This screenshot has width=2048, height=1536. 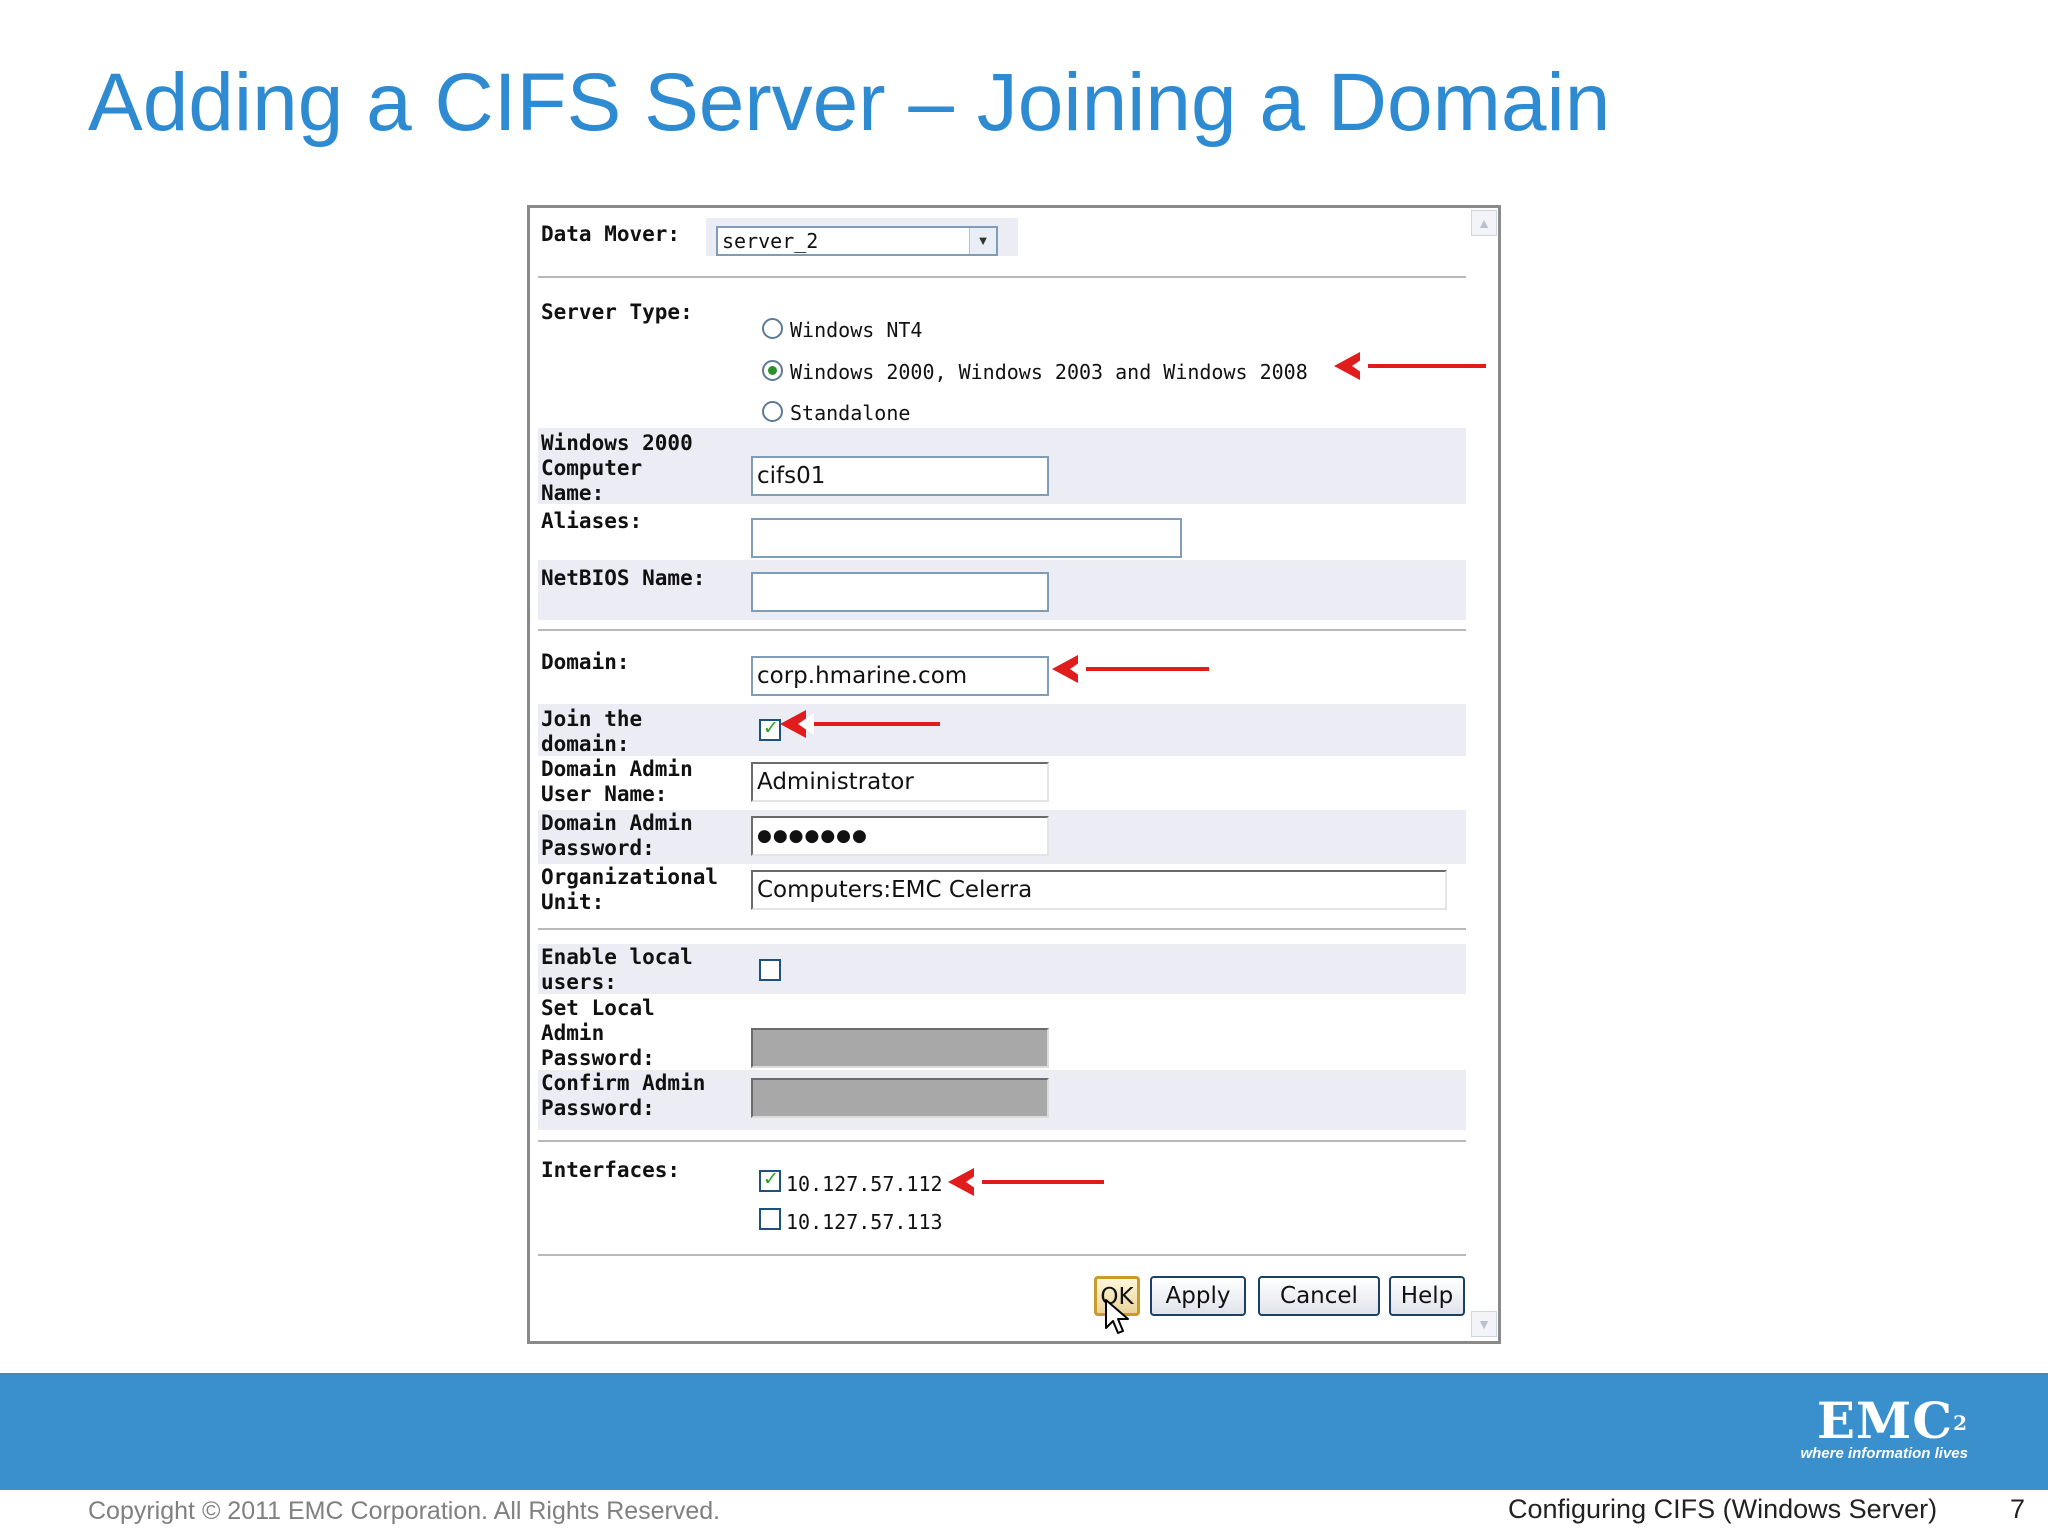 What do you see at coordinates (1117, 1316) in the screenshot?
I see `mouse-cursor-icon` at bounding box center [1117, 1316].